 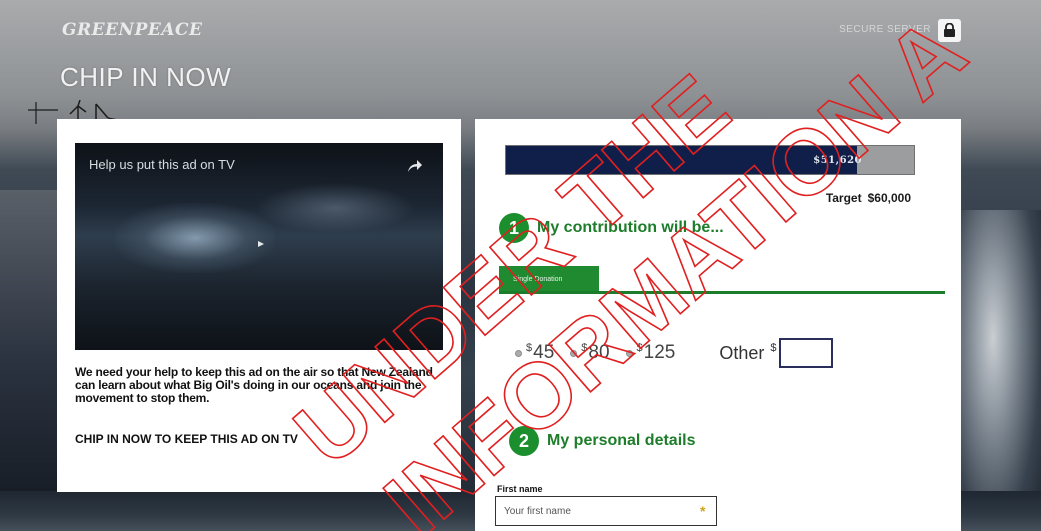 I want to click on first-name-field, so click(x=606, y=511).